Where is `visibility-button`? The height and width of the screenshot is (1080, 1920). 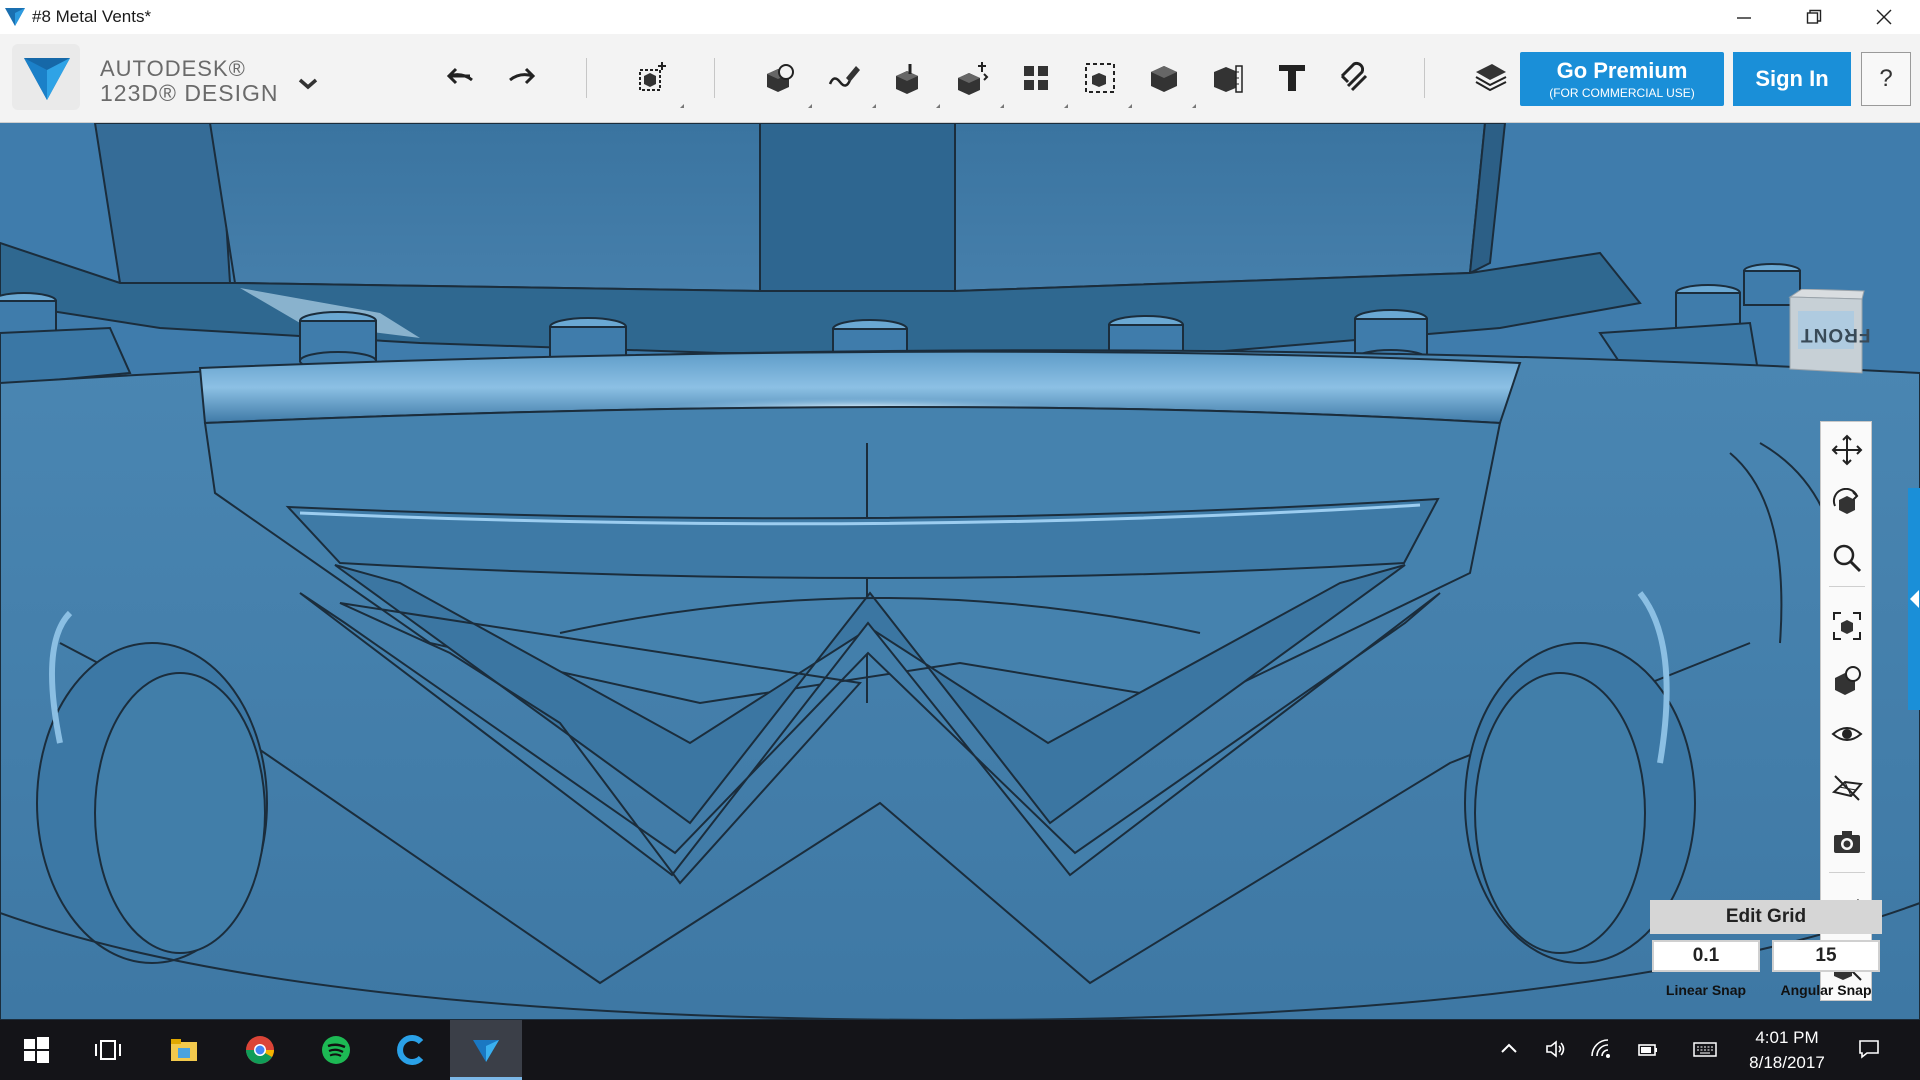
visibility-button is located at coordinates (1847, 734).